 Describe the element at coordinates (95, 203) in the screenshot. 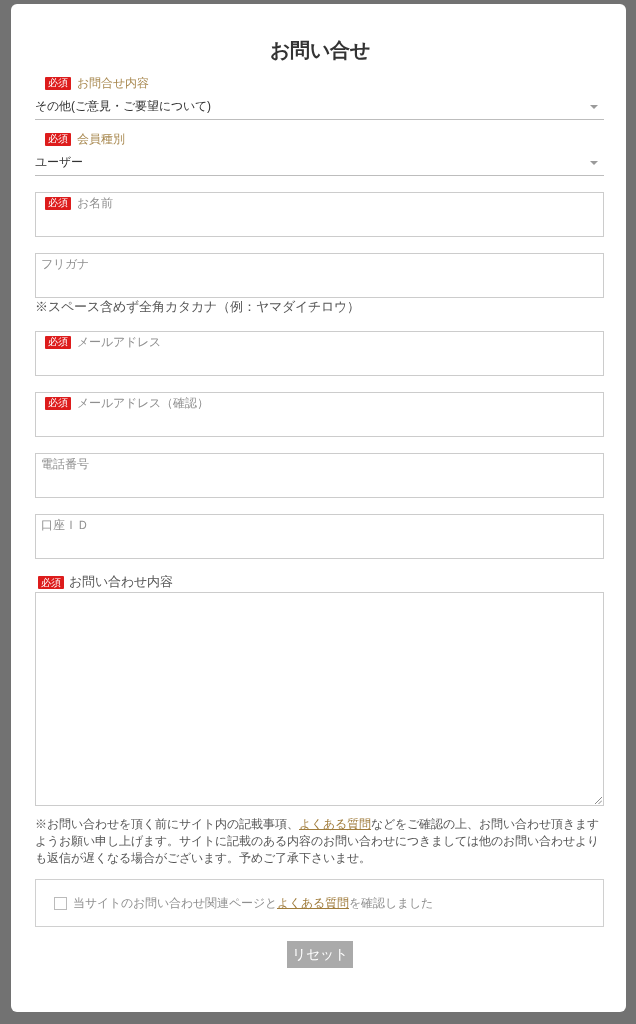

I see `field-label: お名前` at that location.